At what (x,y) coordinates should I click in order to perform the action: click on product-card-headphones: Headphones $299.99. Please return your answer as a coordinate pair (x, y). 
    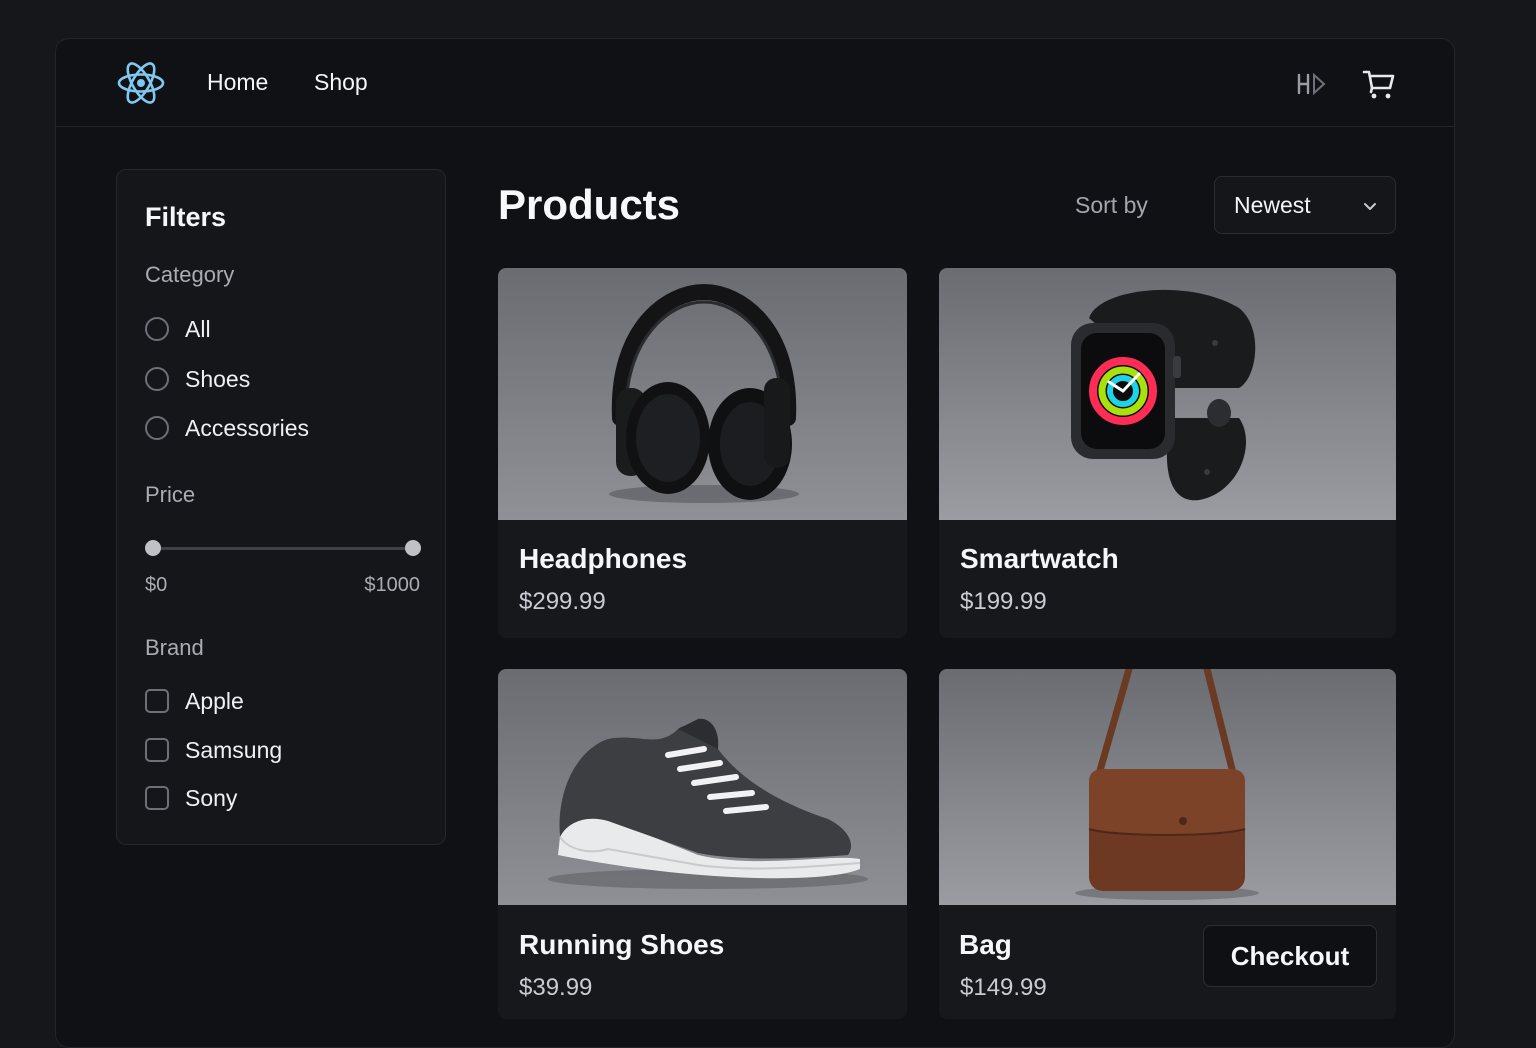
    Looking at the image, I should click on (702, 453).